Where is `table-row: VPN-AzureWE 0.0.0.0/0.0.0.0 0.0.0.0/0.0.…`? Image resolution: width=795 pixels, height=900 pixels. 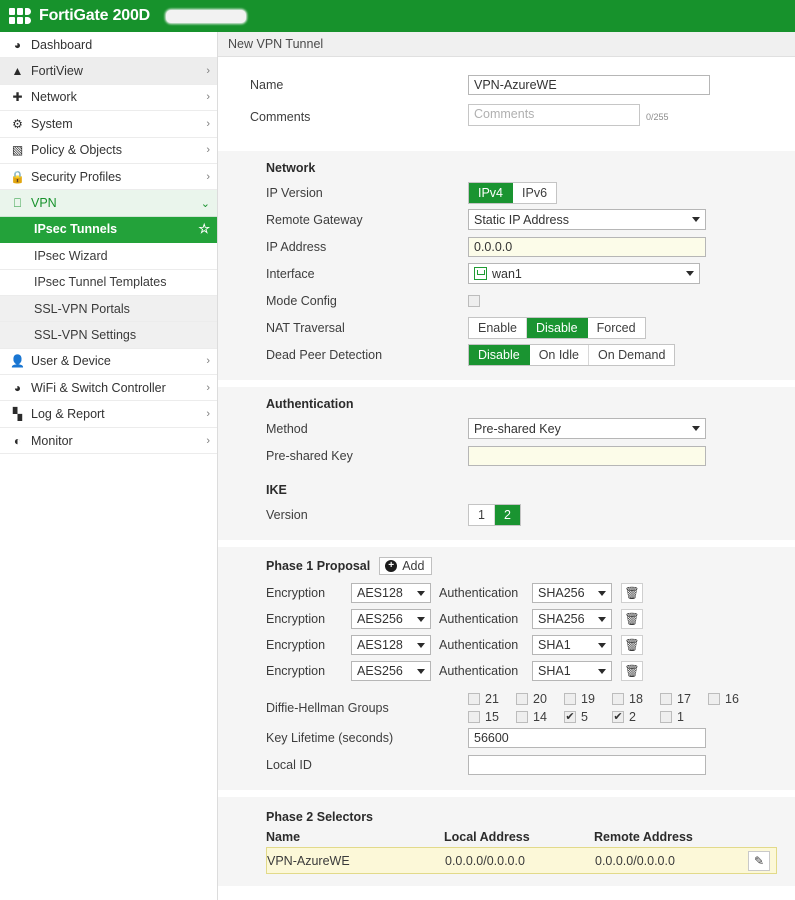 table-row: VPN-AzureWE 0.0.0.0/0.0.0.0 0.0.0.0/0.0.… is located at coordinates (521, 860).